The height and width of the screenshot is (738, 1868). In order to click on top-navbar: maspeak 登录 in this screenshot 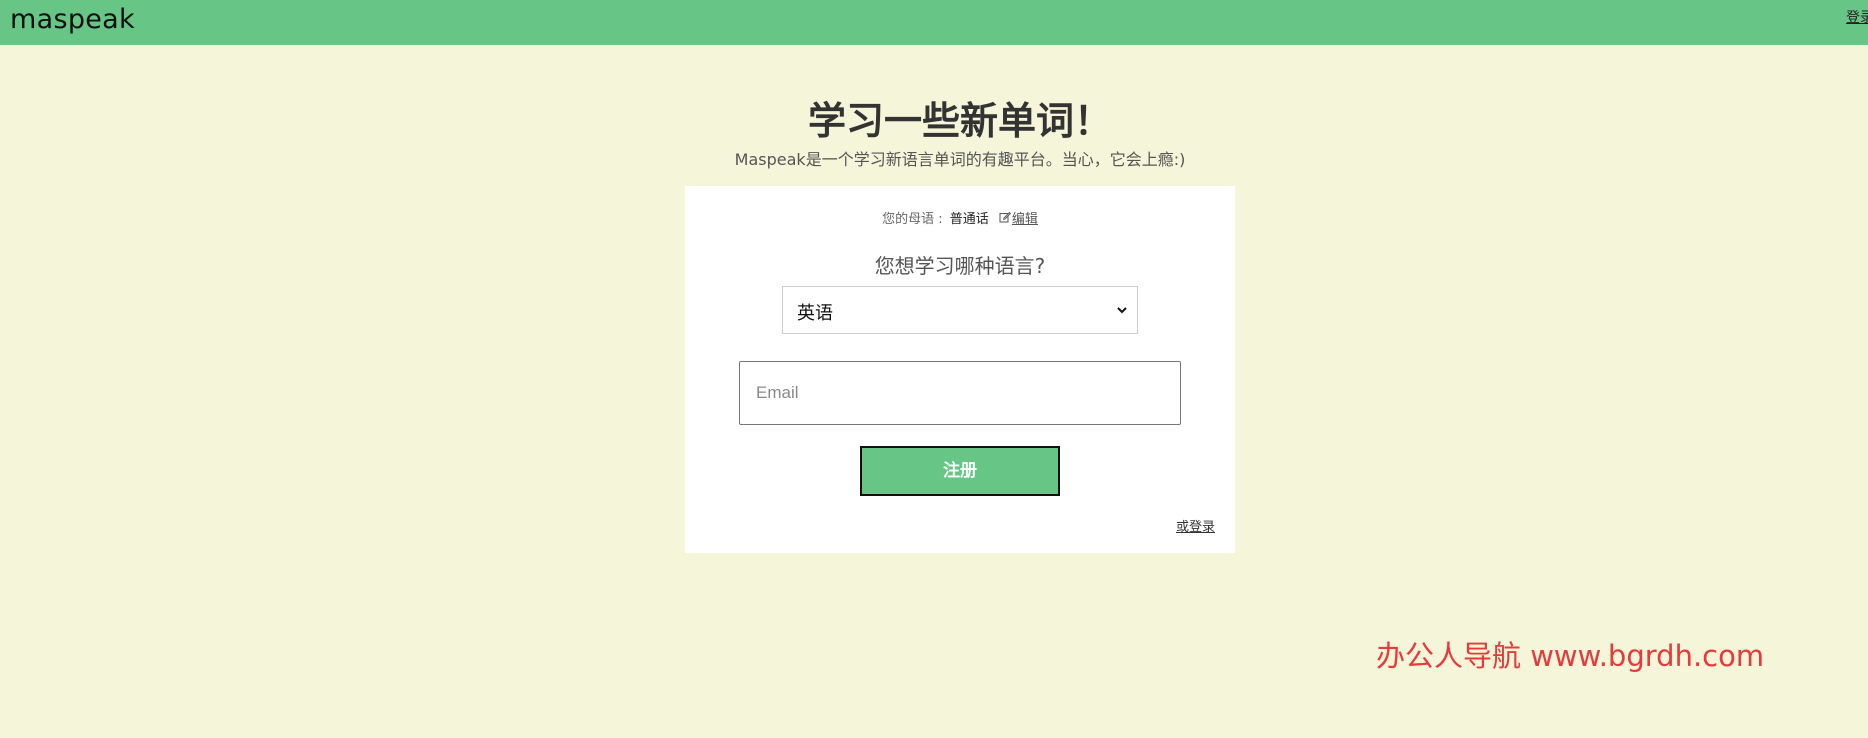, I will do `click(934, 22)`.